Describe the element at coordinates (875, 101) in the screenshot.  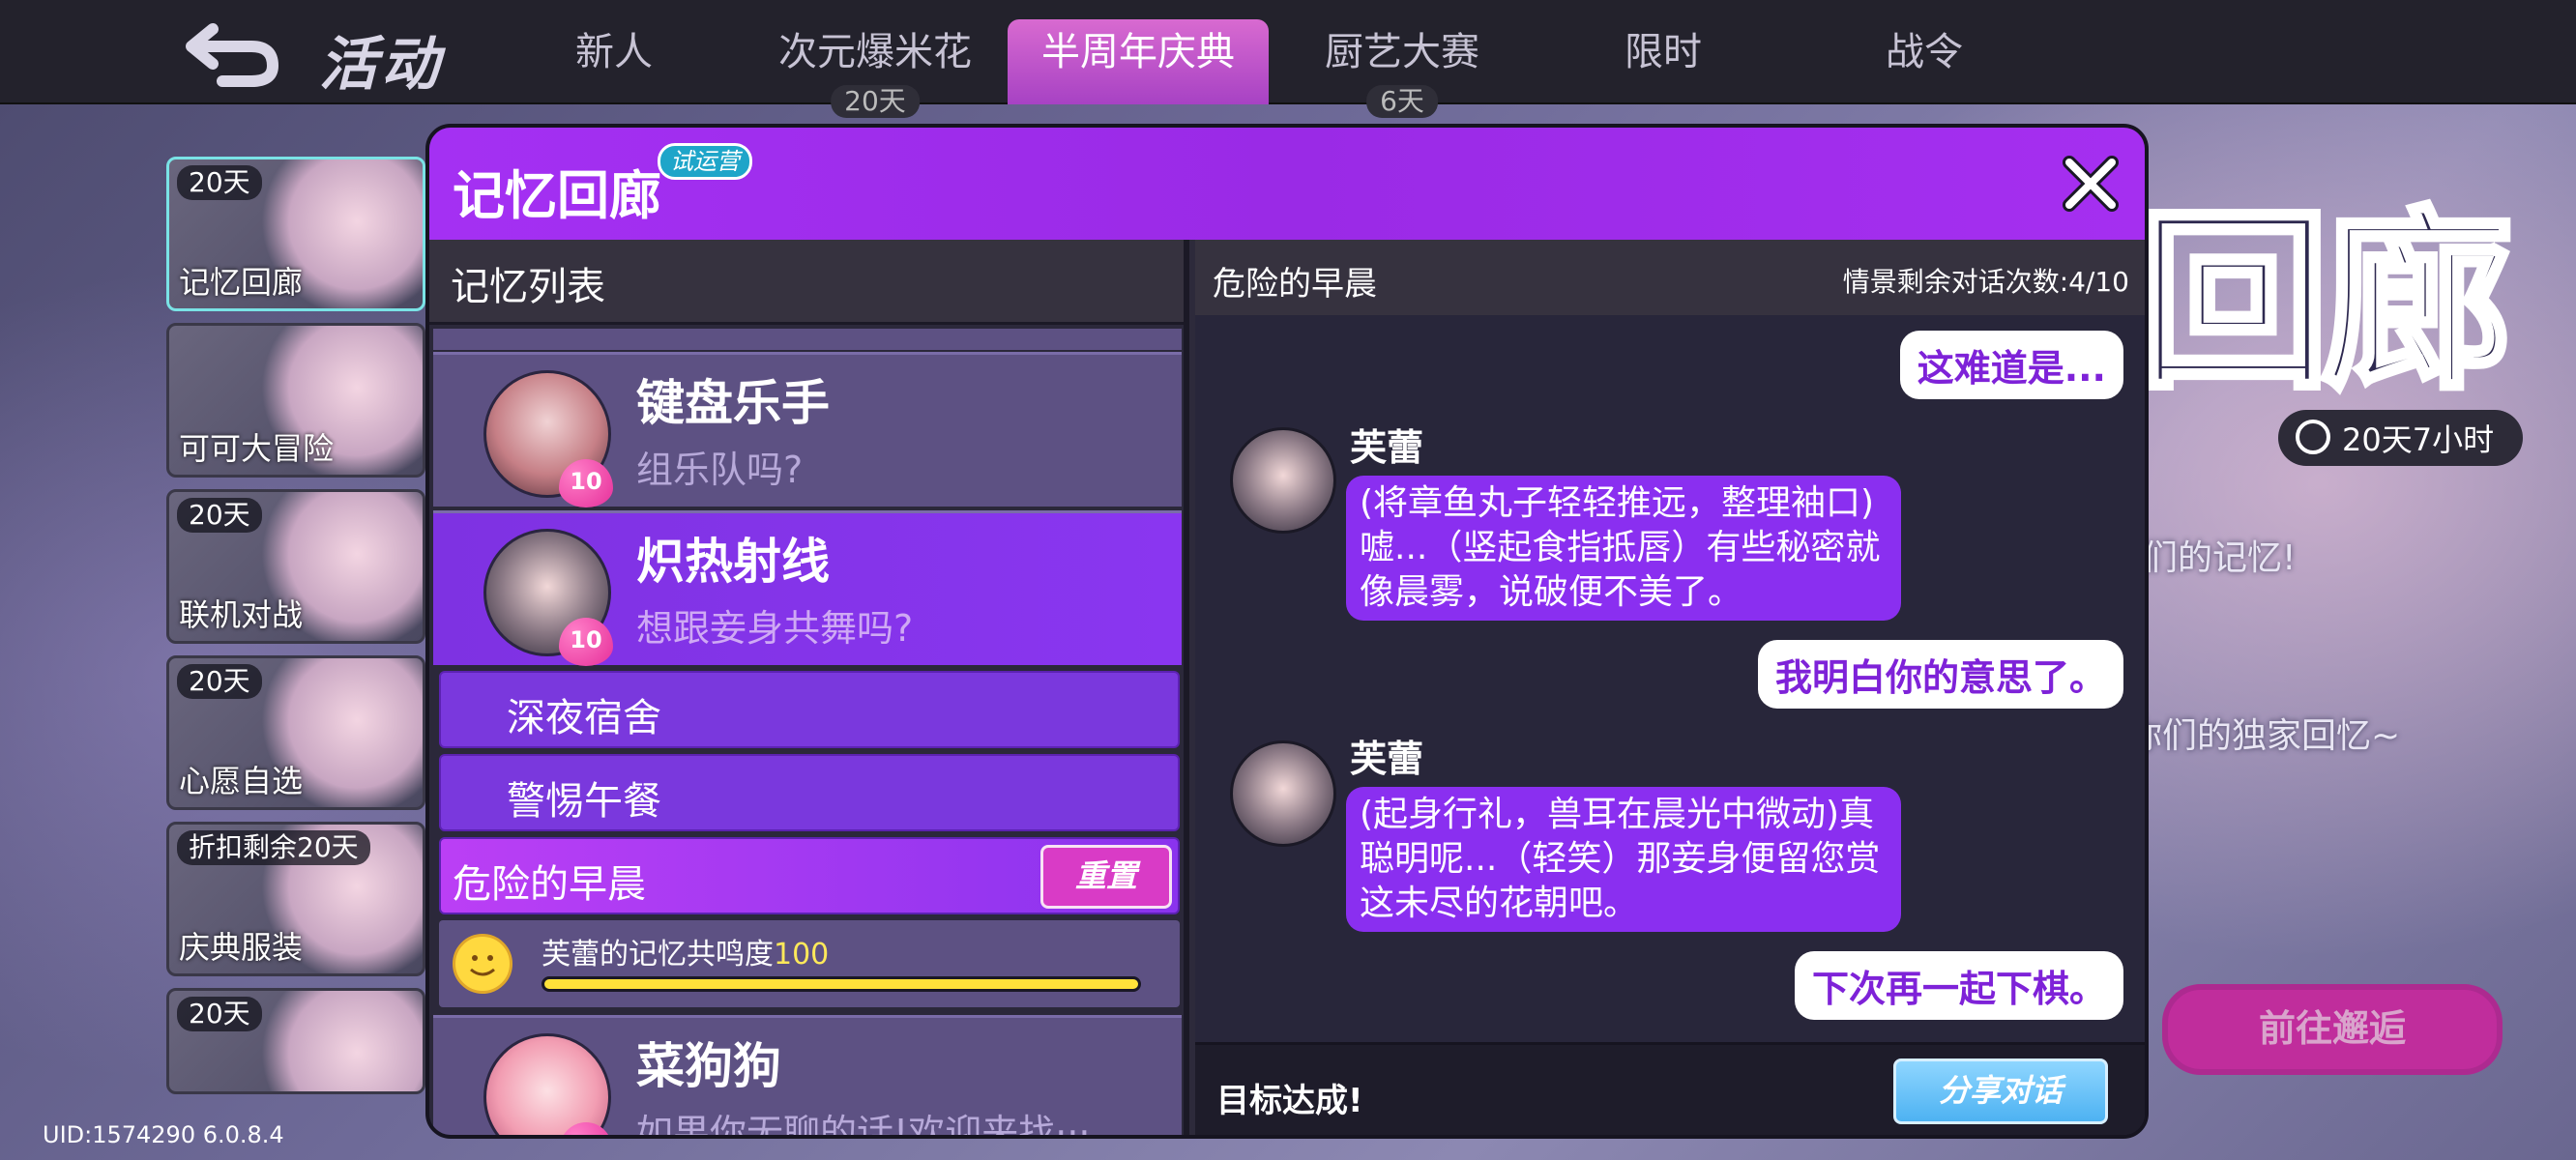
I see `tab-timer-badge: 20天` at that location.